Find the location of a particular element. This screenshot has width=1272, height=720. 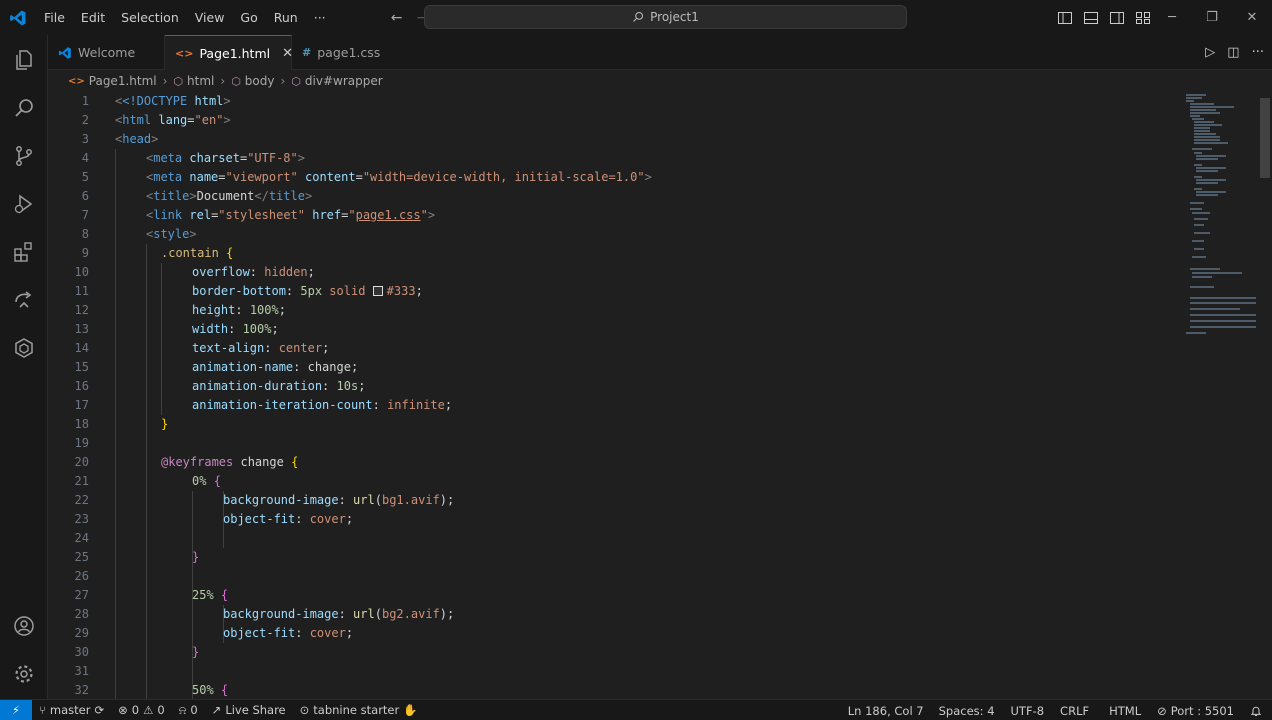

line-number: 4 is located at coordinates (85, 158).